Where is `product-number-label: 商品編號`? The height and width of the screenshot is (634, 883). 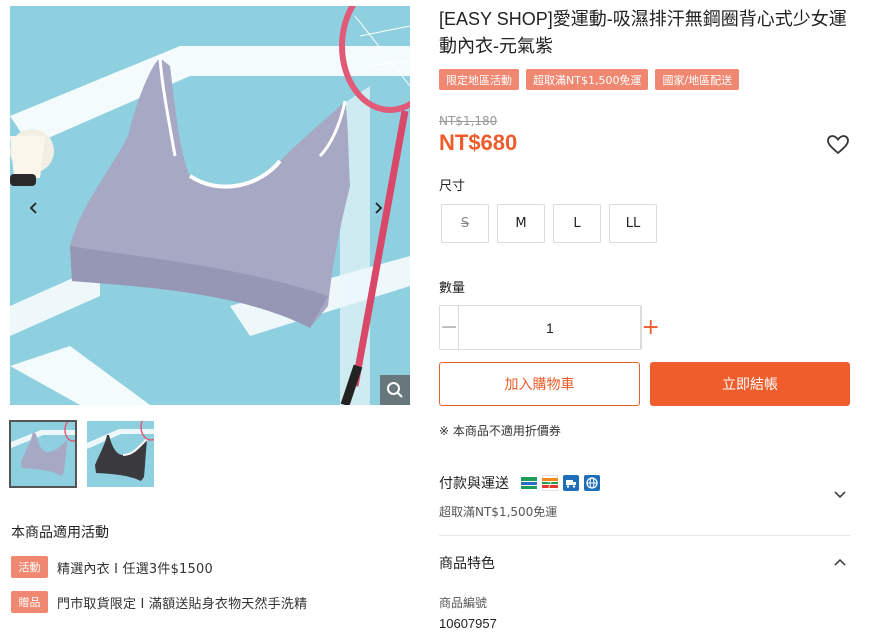
product-number-label: 商品編號 is located at coordinates (463, 603).